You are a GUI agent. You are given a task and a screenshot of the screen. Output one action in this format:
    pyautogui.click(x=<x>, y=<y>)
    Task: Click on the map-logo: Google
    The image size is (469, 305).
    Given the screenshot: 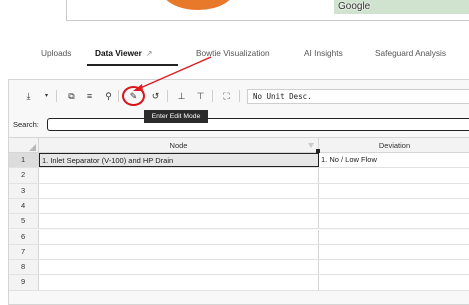 What is the action you would take?
    pyautogui.click(x=354, y=6)
    